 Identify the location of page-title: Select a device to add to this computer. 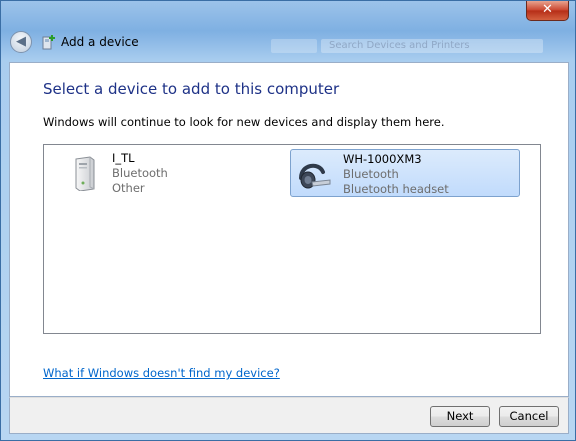
(191, 89).